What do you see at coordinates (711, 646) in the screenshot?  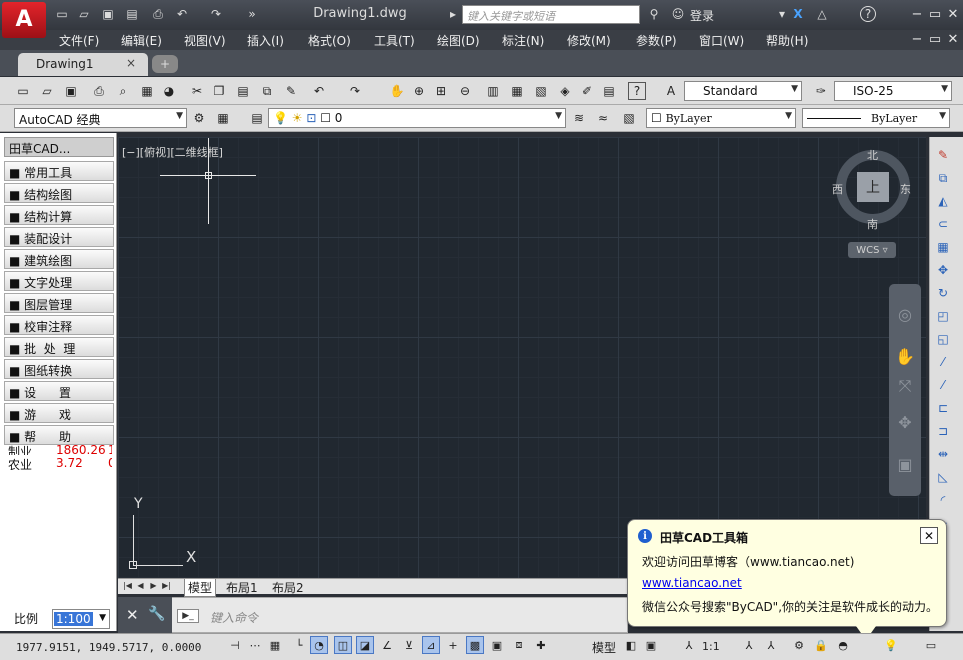 I see `annotation-scale-value: 1:1` at bounding box center [711, 646].